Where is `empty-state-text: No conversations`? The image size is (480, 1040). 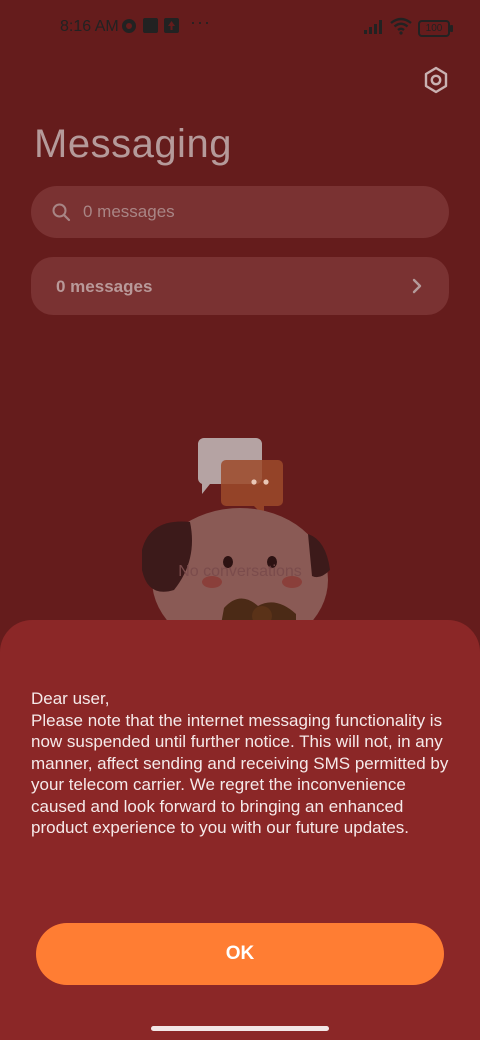 empty-state-text: No conversations is located at coordinates (240, 571).